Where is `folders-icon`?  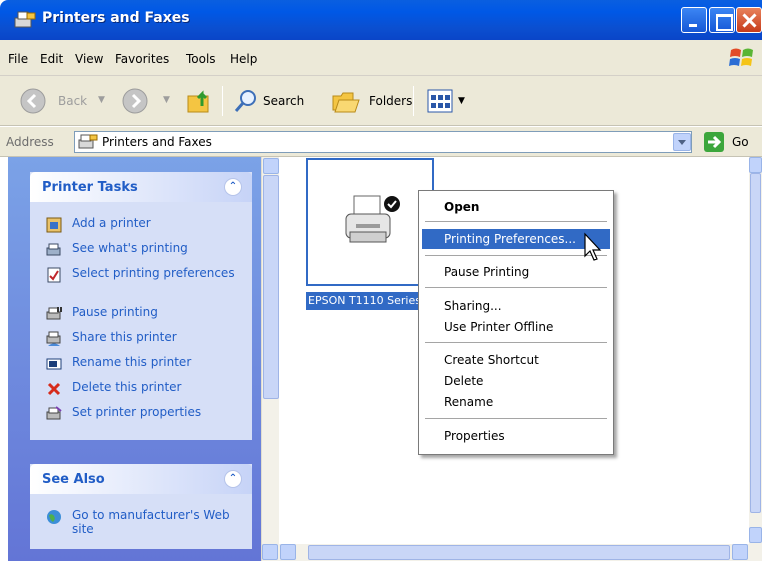
folders-icon is located at coordinates (346, 101).